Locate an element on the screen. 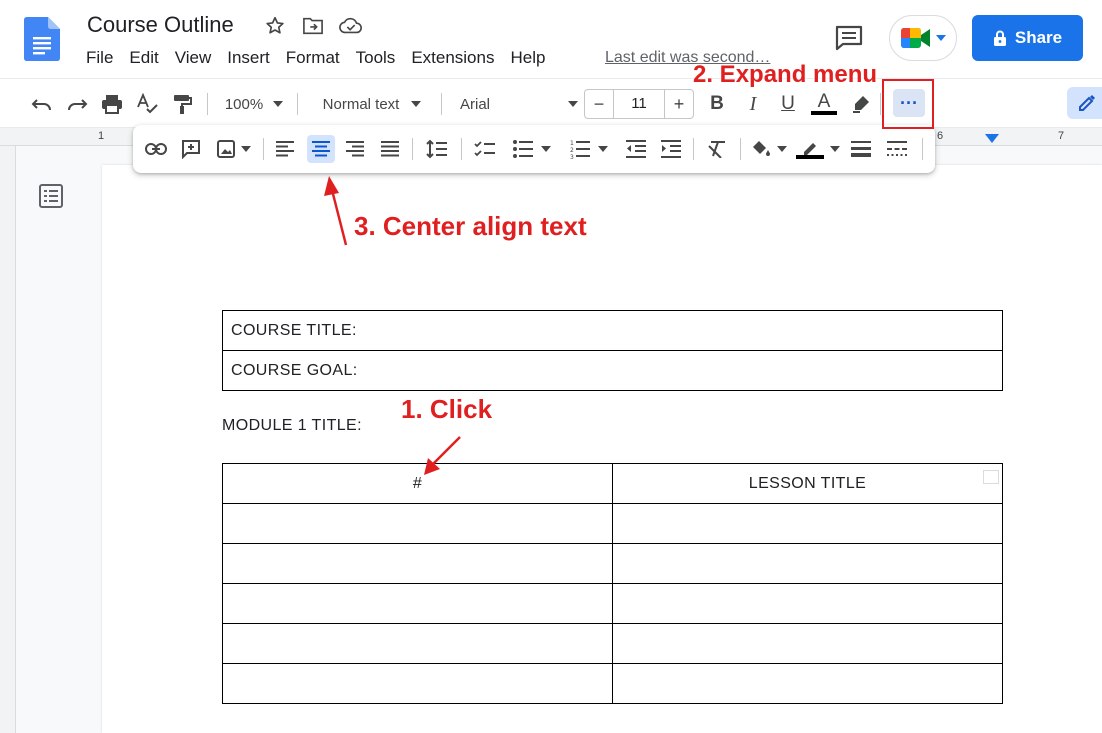  align-right-icon is located at coordinates (355, 149).